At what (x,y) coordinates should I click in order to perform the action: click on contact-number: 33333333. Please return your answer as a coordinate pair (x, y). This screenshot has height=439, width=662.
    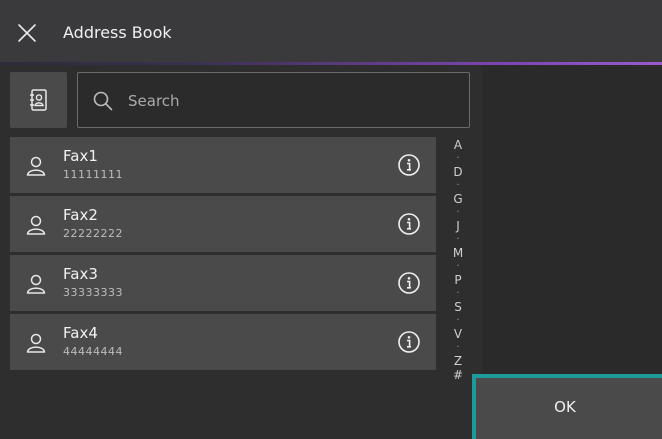
    Looking at the image, I should click on (93, 292).